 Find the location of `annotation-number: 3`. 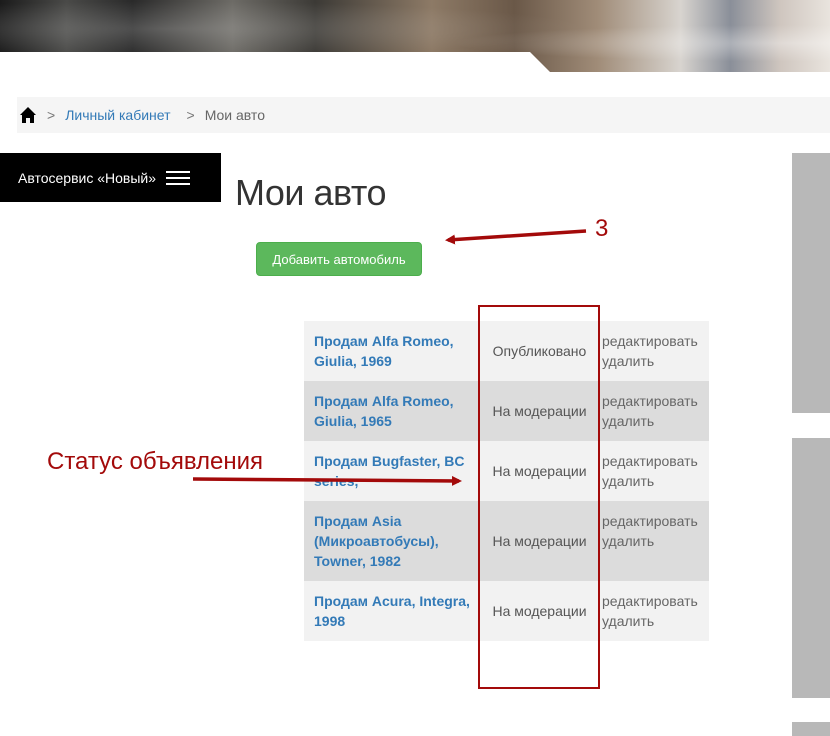

annotation-number: 3 is located at coordinates (602, 228).